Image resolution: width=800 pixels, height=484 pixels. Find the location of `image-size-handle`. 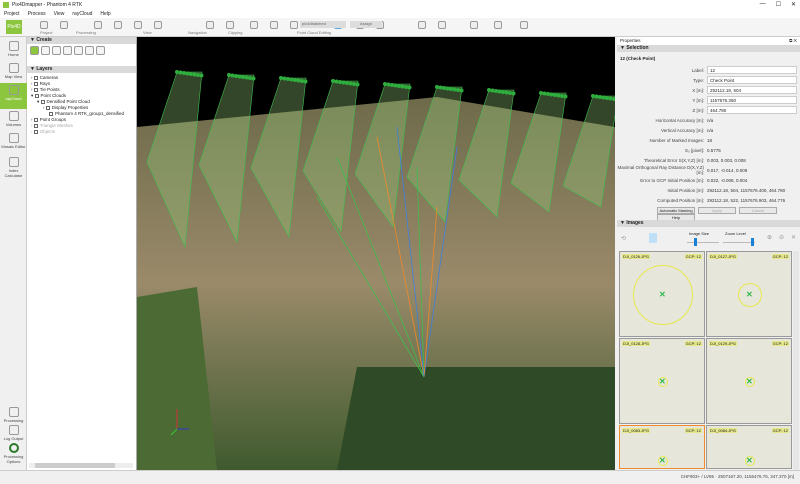

image-size-handle is located at coordinates (695, 242).